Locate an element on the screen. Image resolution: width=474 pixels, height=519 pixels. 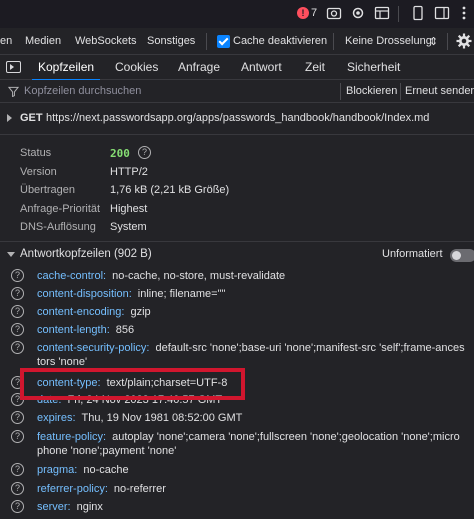
transferred-value: 1,76 kB (2,21 kB Größe) is located at coordinates (170, 190).